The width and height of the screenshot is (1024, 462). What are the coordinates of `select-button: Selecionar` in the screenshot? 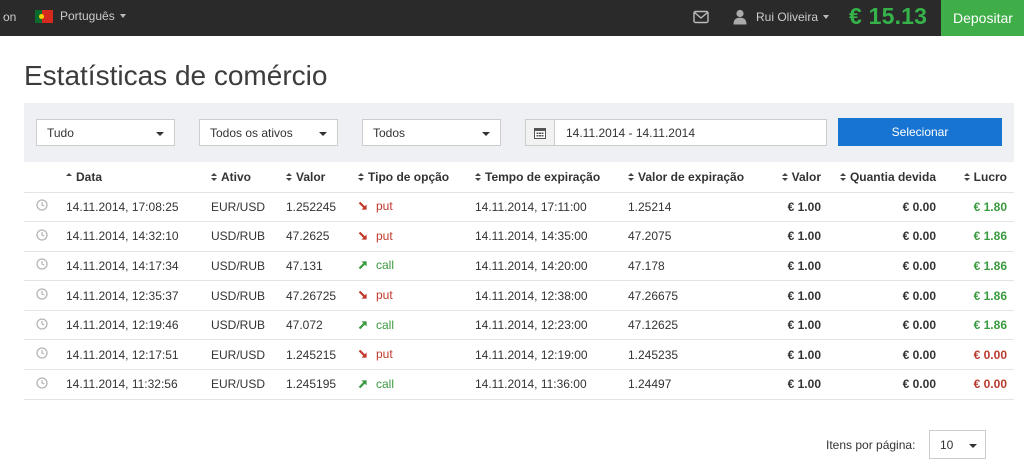 It's located at (920, 132).